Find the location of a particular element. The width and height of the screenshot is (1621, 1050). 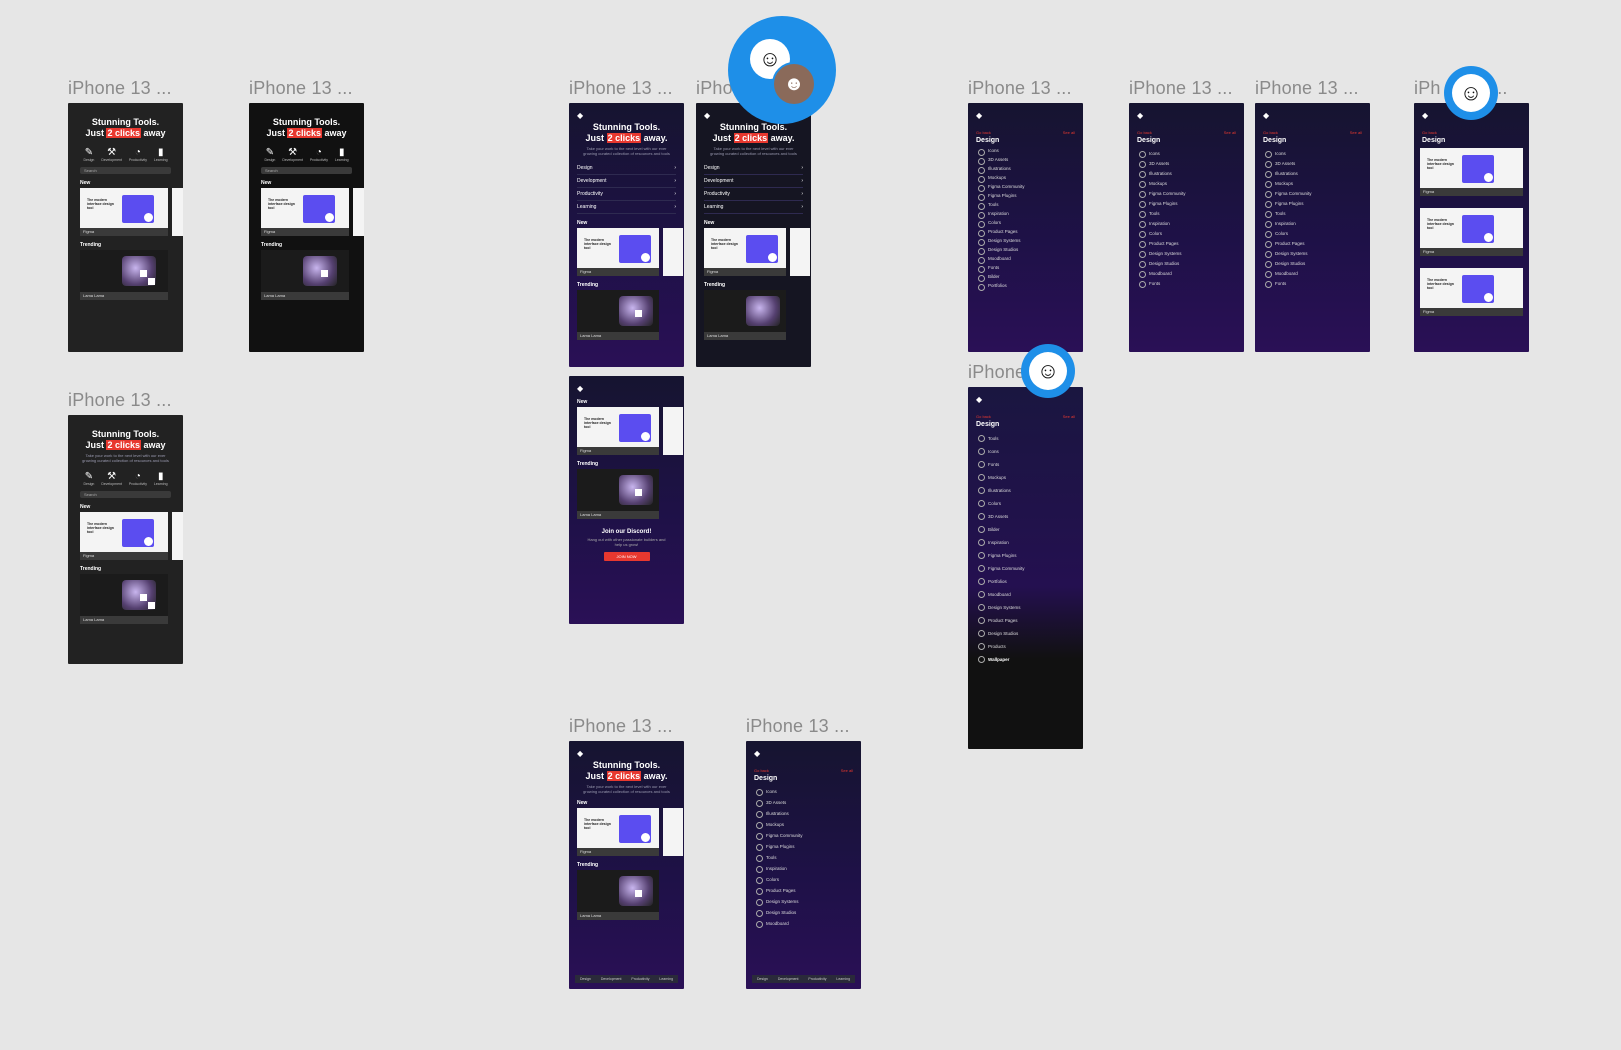

back-link: Go back is located at coordinates (761, 770).